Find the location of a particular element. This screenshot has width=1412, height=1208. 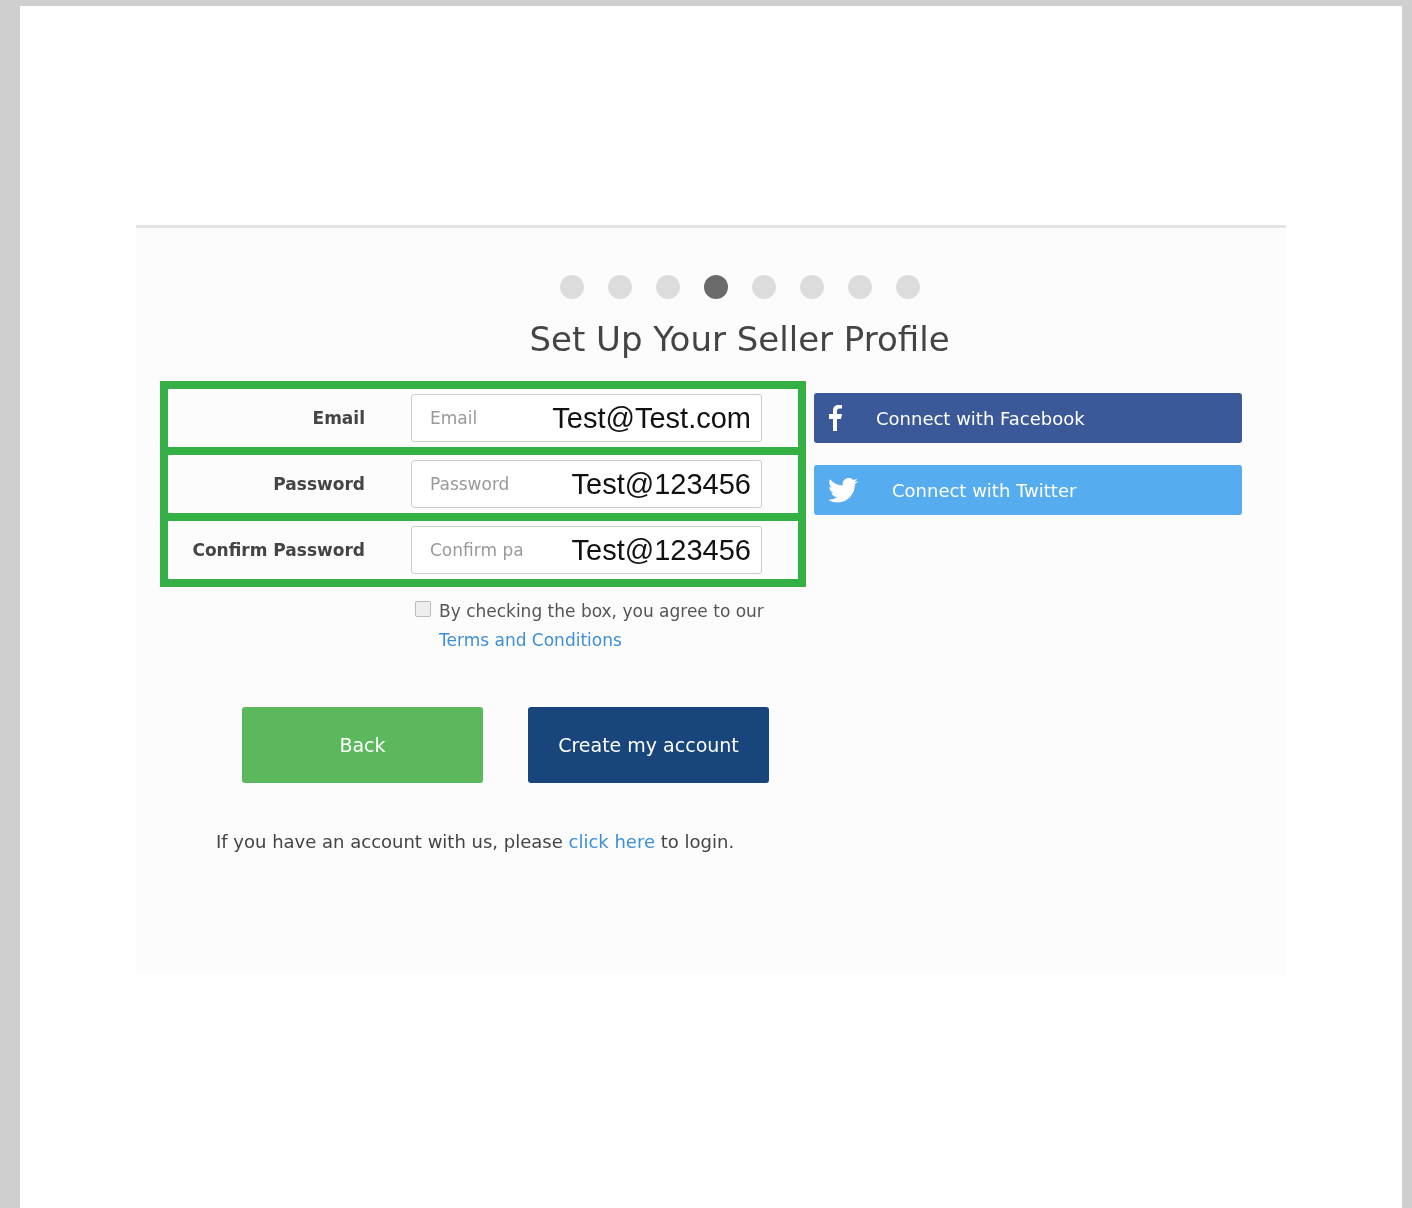

input-field: Email Test@Test.com is located at coordinates (586, 418).